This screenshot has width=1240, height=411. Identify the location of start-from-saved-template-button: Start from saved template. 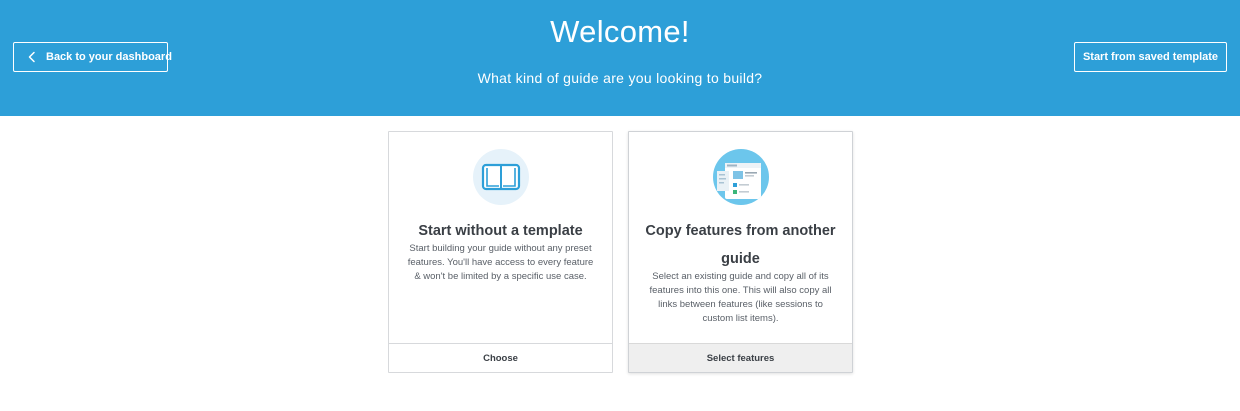
(1150, 57).